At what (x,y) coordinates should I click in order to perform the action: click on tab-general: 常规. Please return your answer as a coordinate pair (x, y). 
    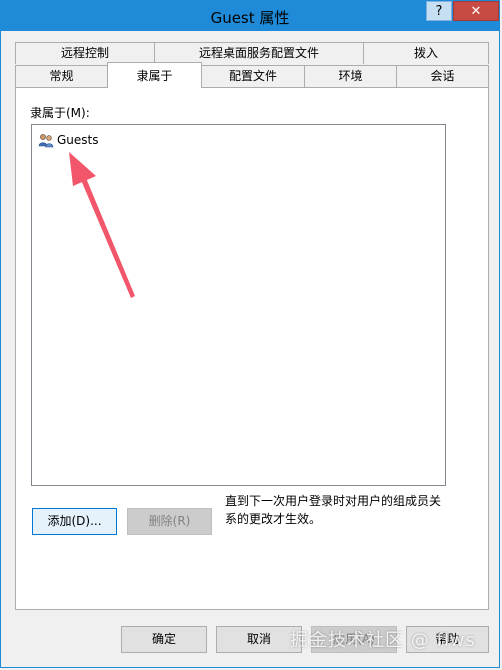
    Looking at the image, I should click on (61, 76).